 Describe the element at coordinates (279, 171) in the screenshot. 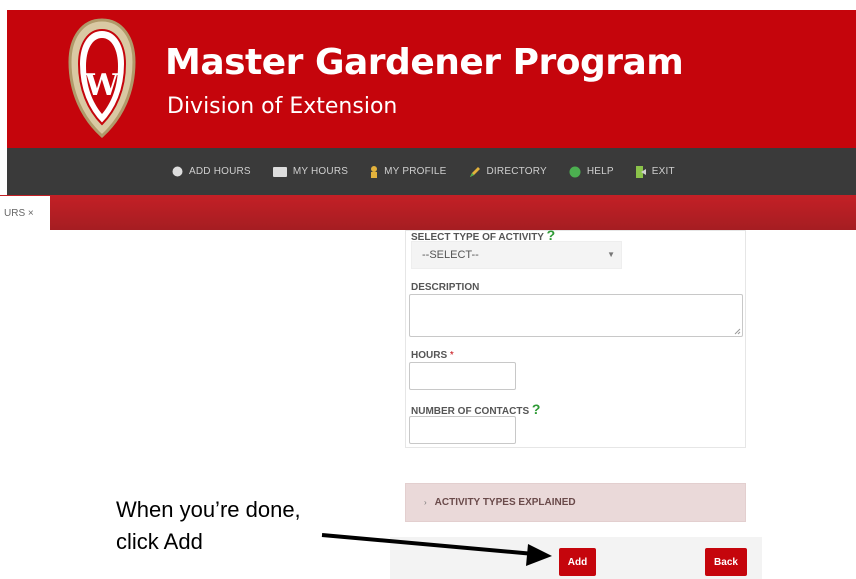

I see `list-icon` at that location.